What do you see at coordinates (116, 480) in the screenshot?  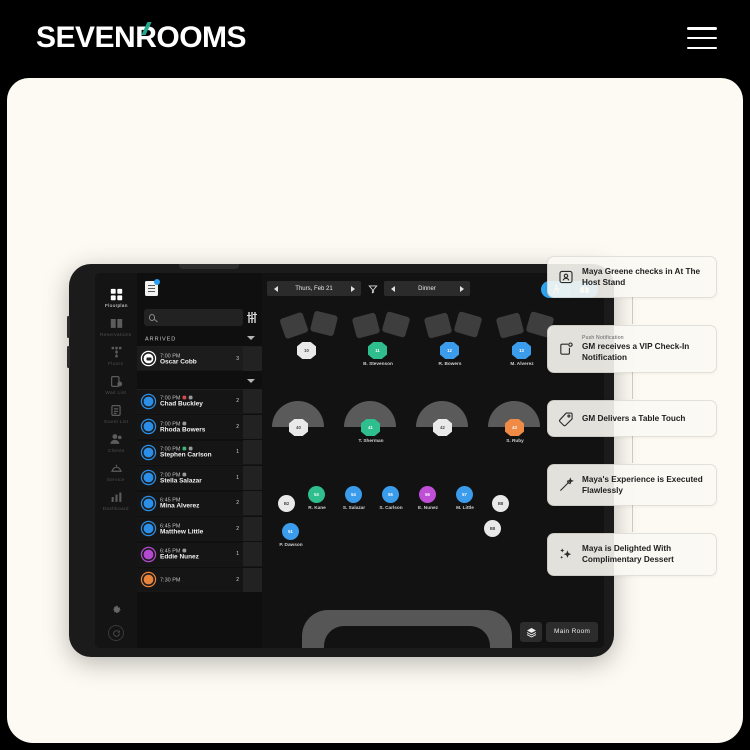 I see `sidebar-label: Service` at bounding box center [116, 480].